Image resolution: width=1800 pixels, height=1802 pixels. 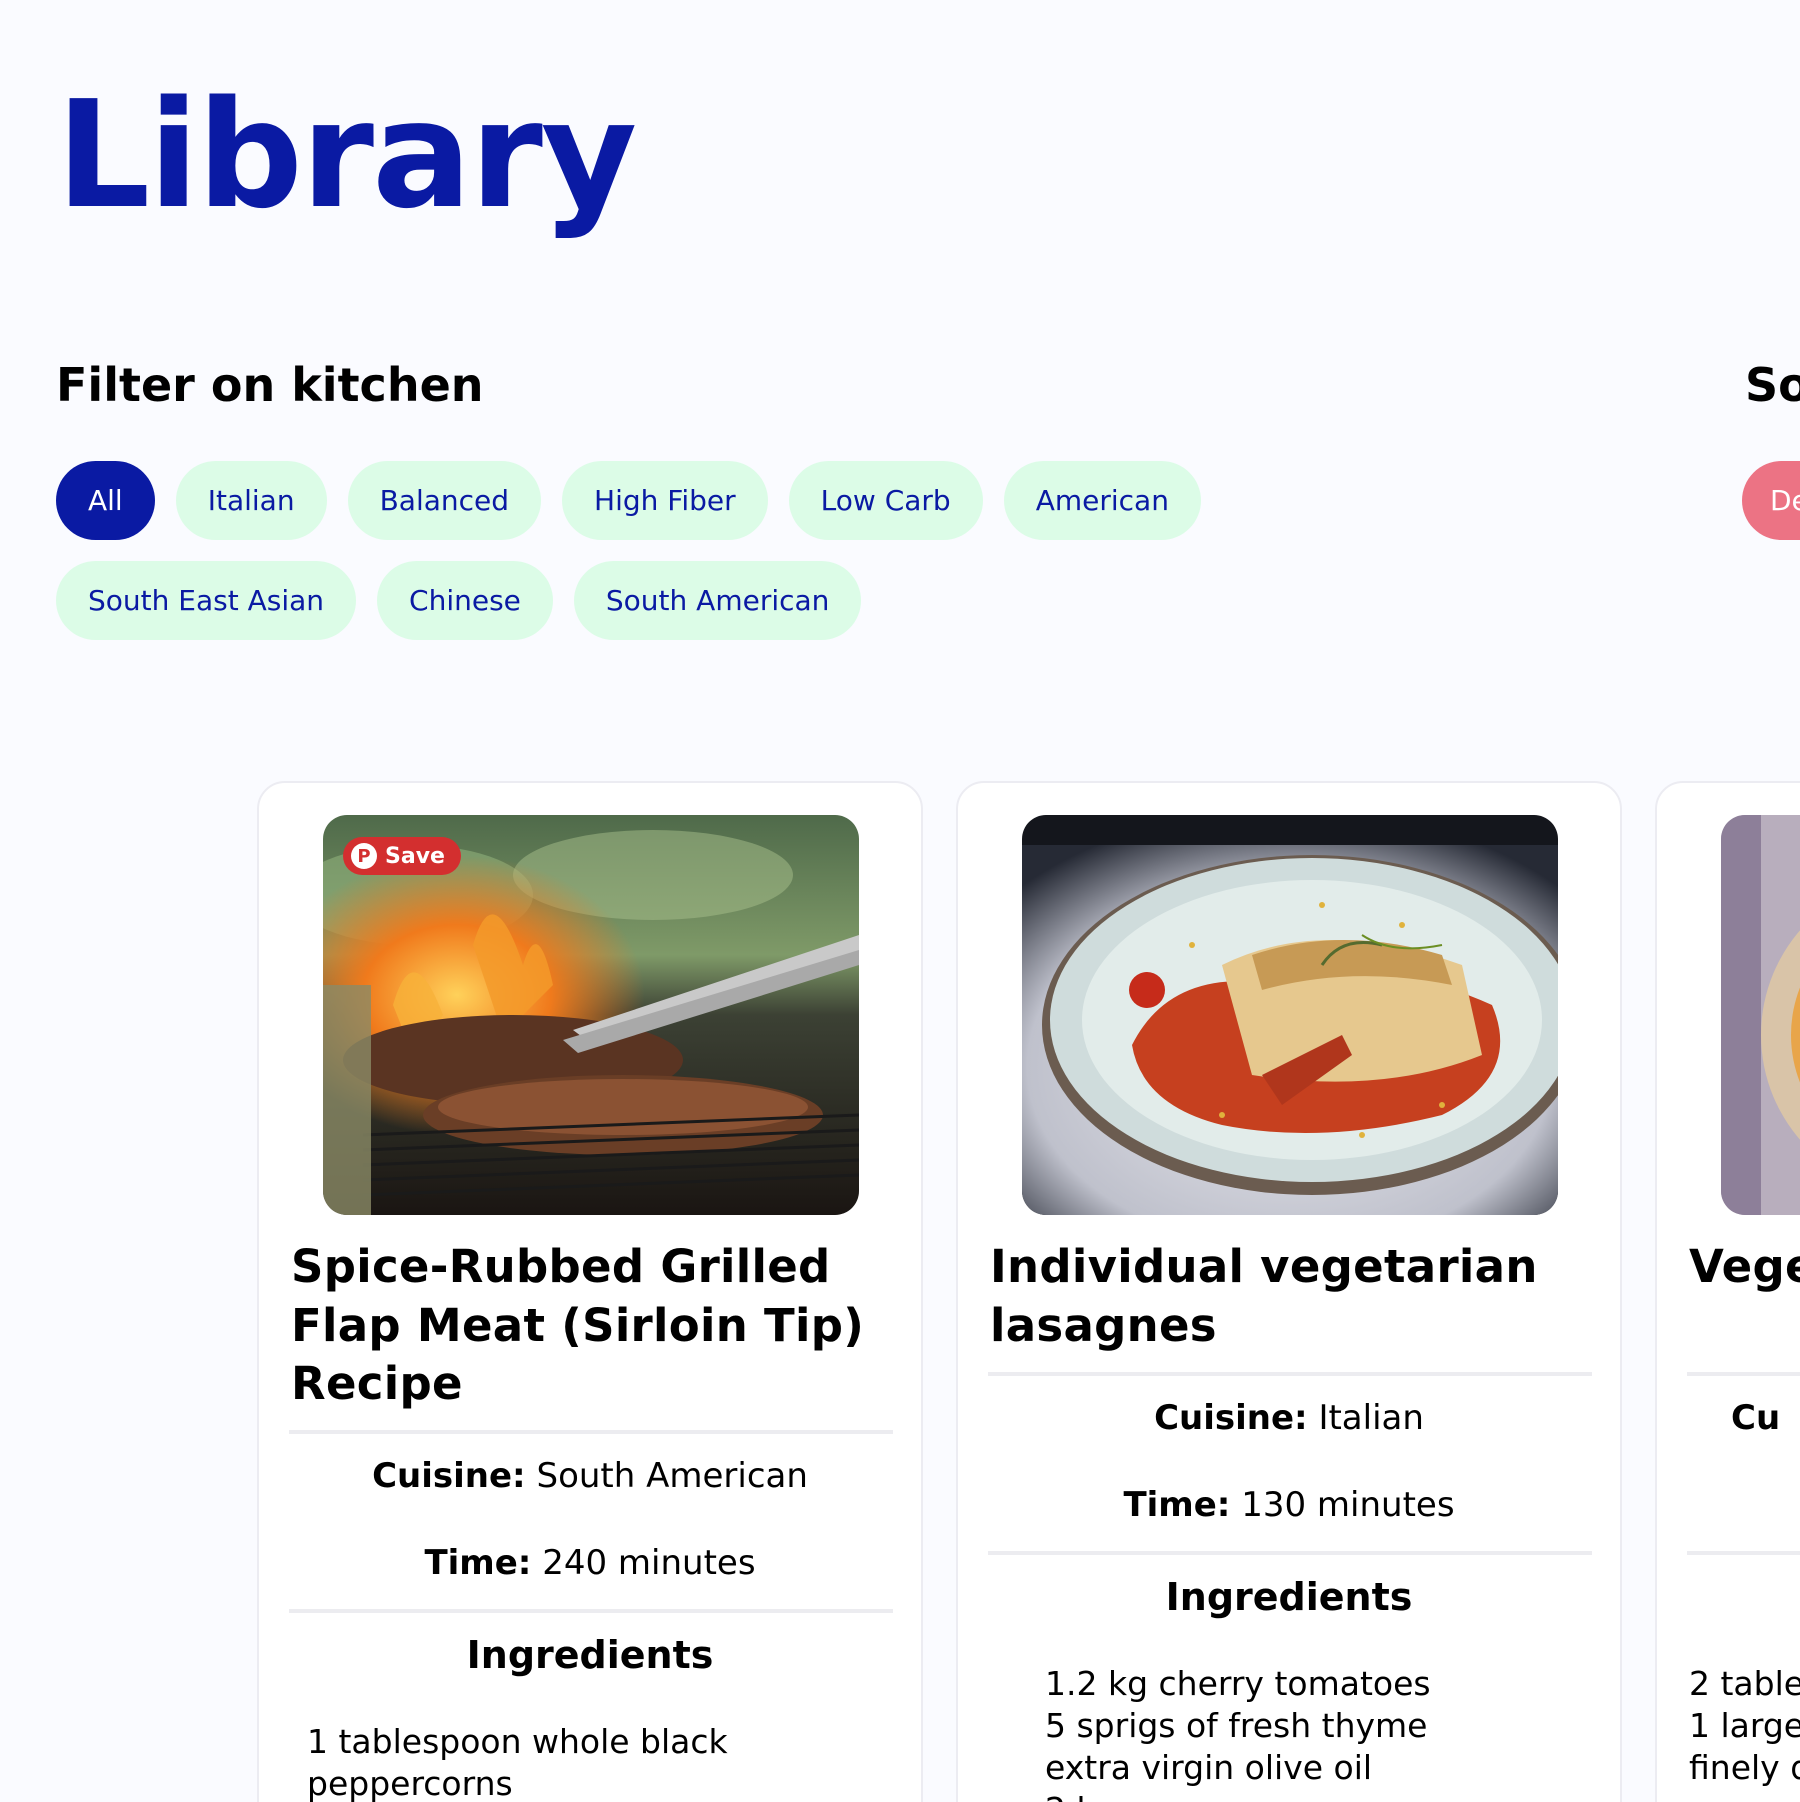 I want to click on recipe-card: Vege Pie Cu 2 tables 1 large finely di, so click(x=1727, y=1291).